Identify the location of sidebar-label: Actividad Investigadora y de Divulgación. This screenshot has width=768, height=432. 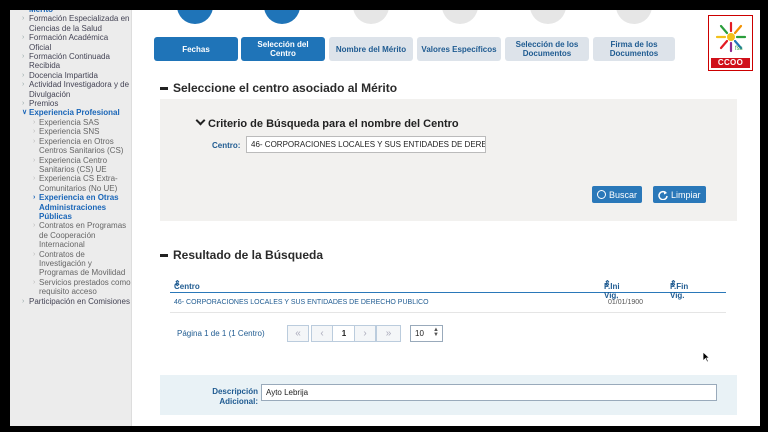
(79, 89).